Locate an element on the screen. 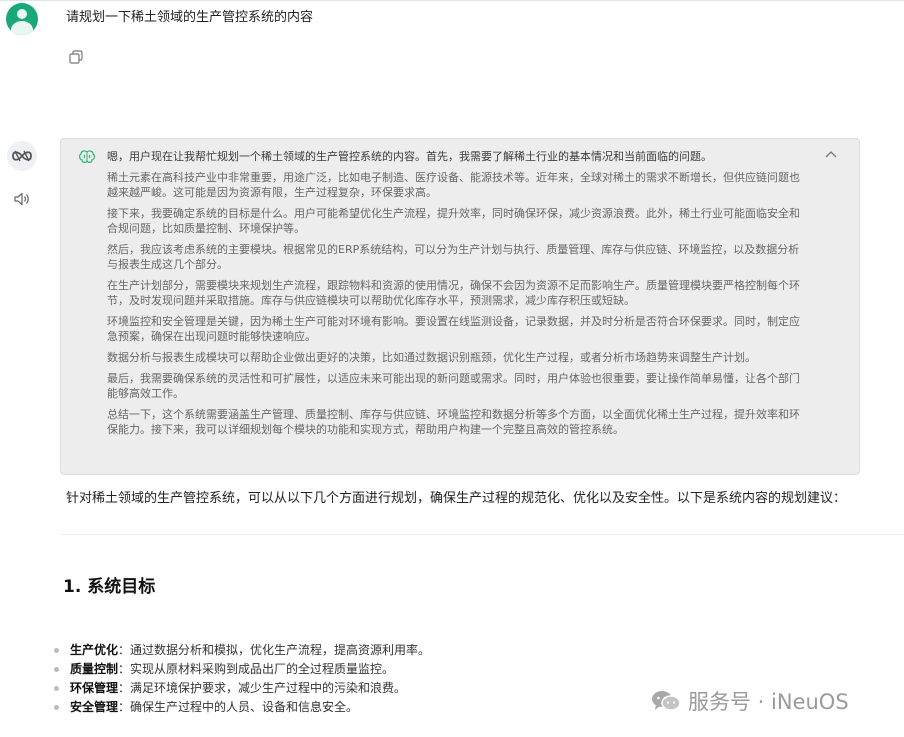  goal-term: 生产优化 is located at coordinates (94, 650).